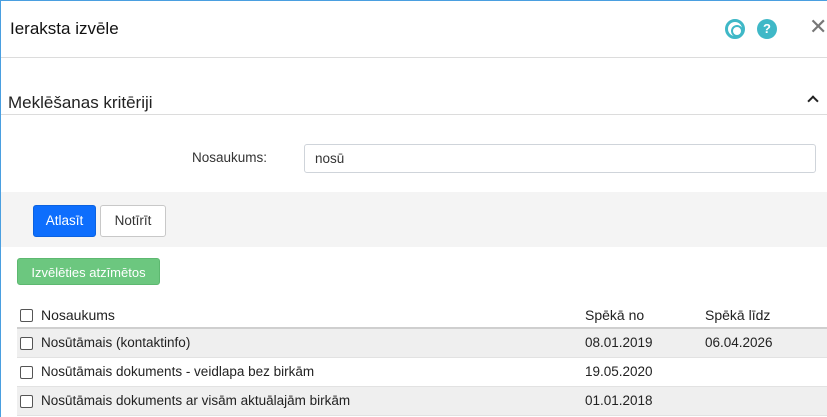  Describe the element at coordinates (133, 221) in the screenshot. I see `clear-button: Notīrīt` at that location.